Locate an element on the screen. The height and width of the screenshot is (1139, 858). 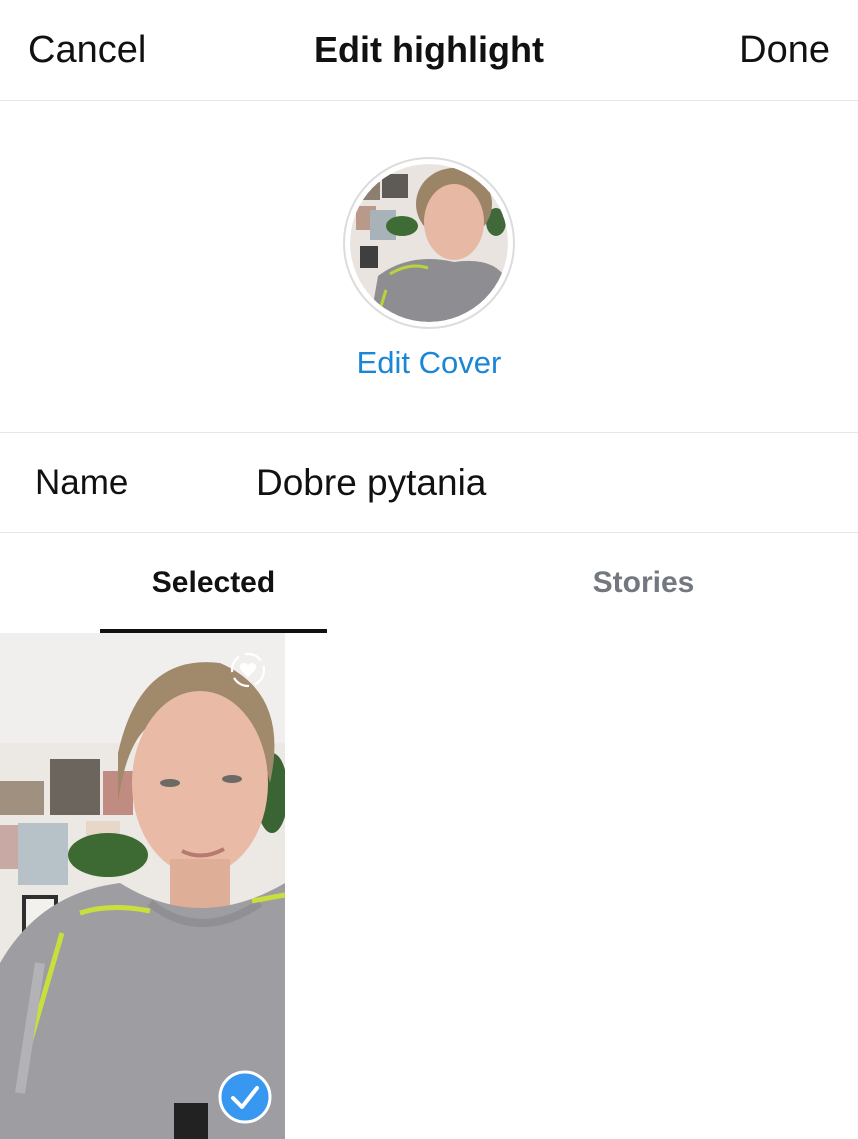
story-photo is located at coordinates (142, 886).